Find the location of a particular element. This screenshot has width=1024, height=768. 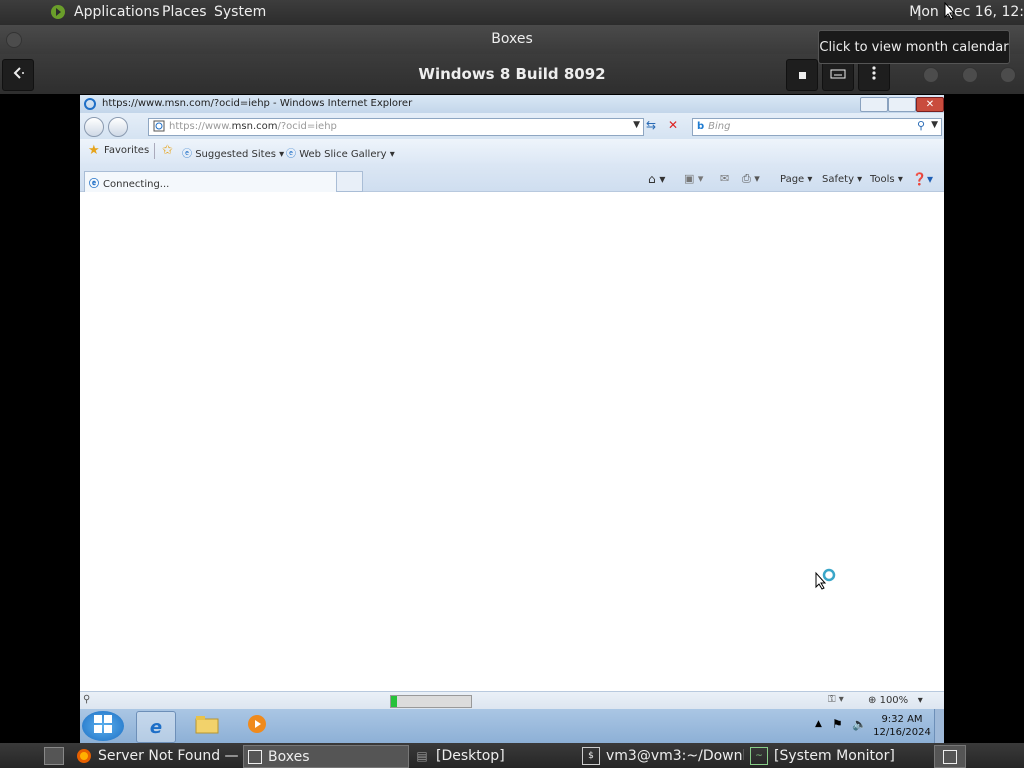

taskbar-media-player is located at coordinates (257, 726).